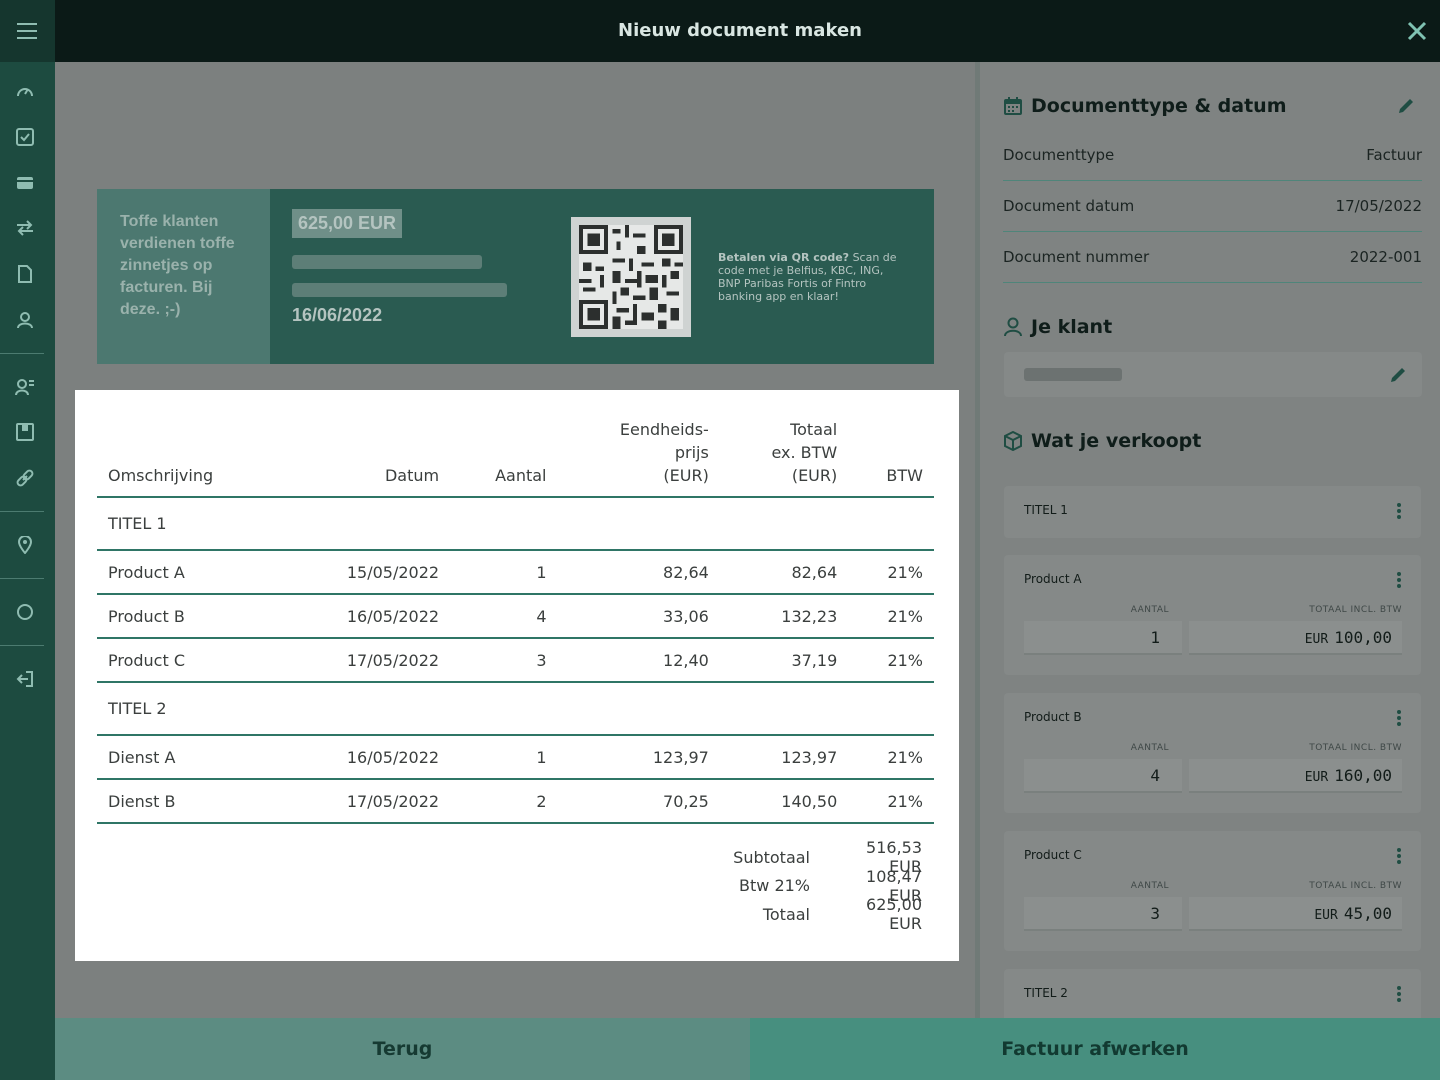  What do you see at coordinates (25, 320) in the screenshot?
I see `user-icon` at bounding box center [25, 320].